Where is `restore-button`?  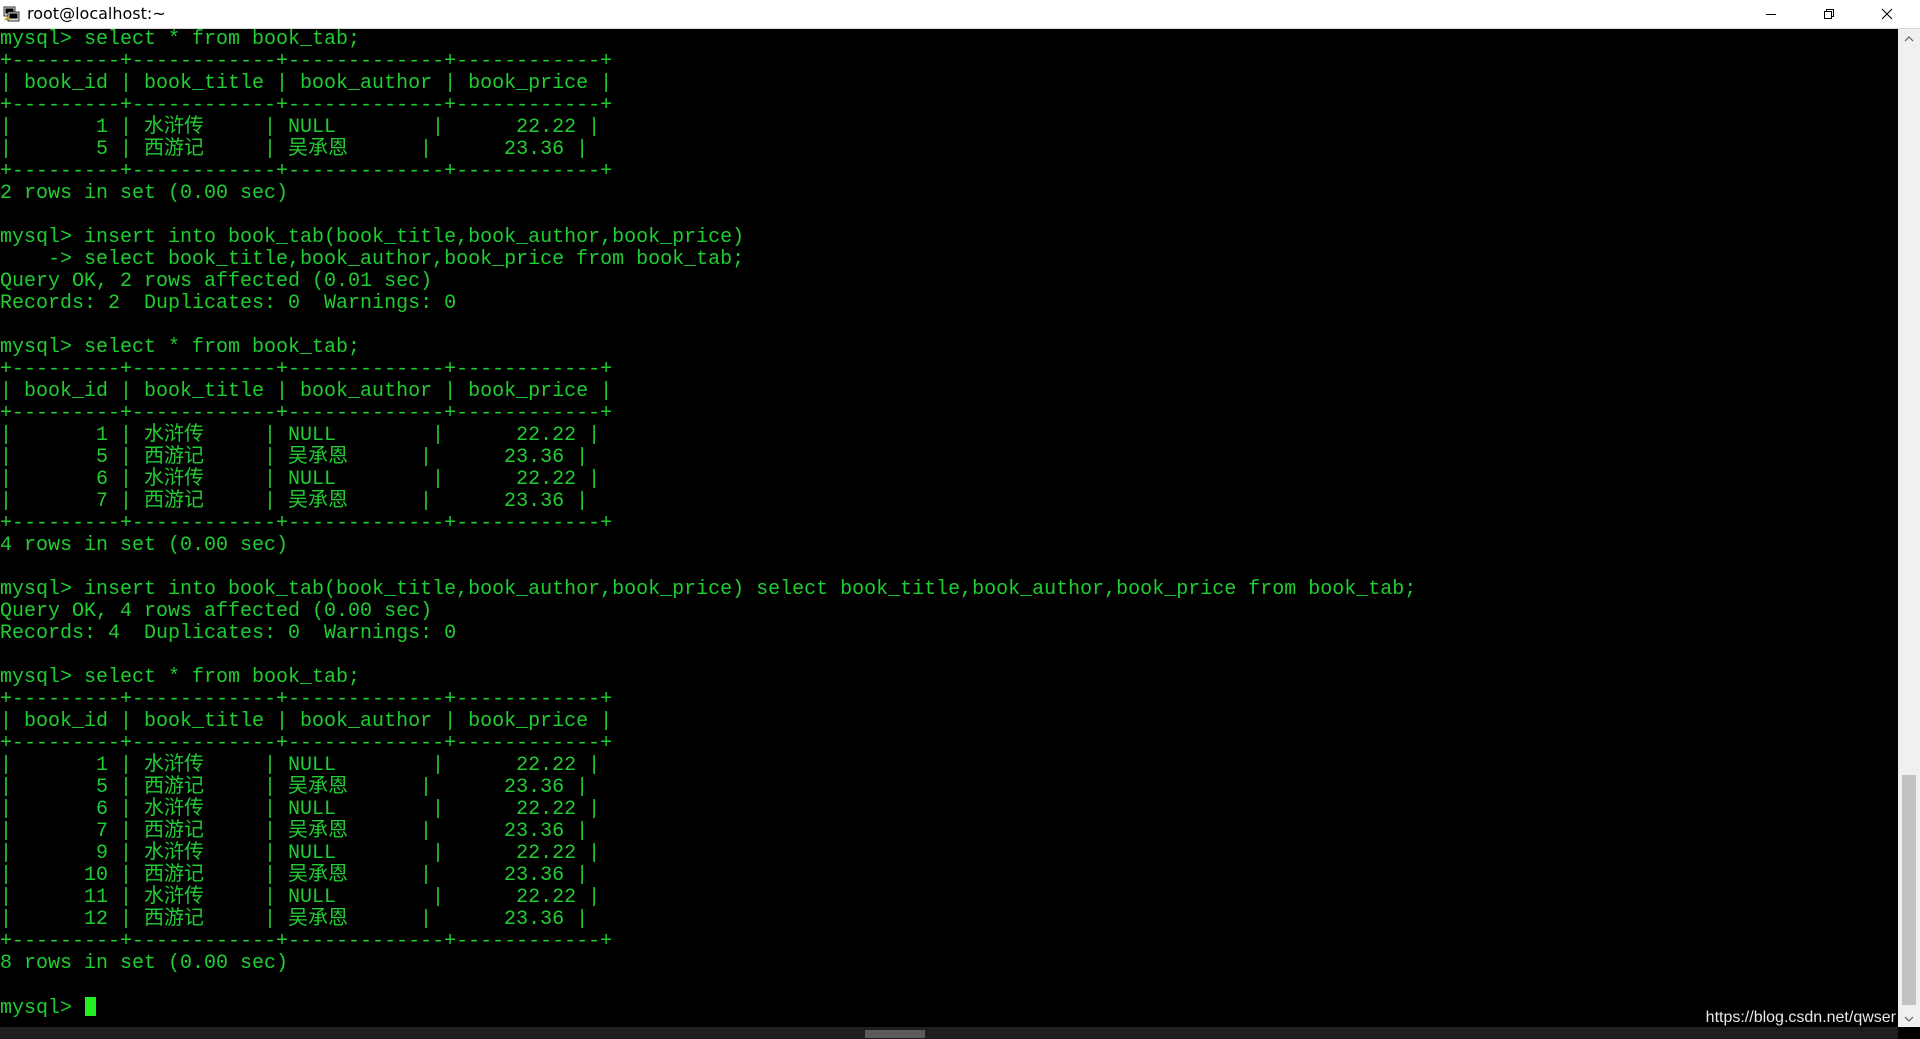 restore-button is located at coordinates (1829, 14).